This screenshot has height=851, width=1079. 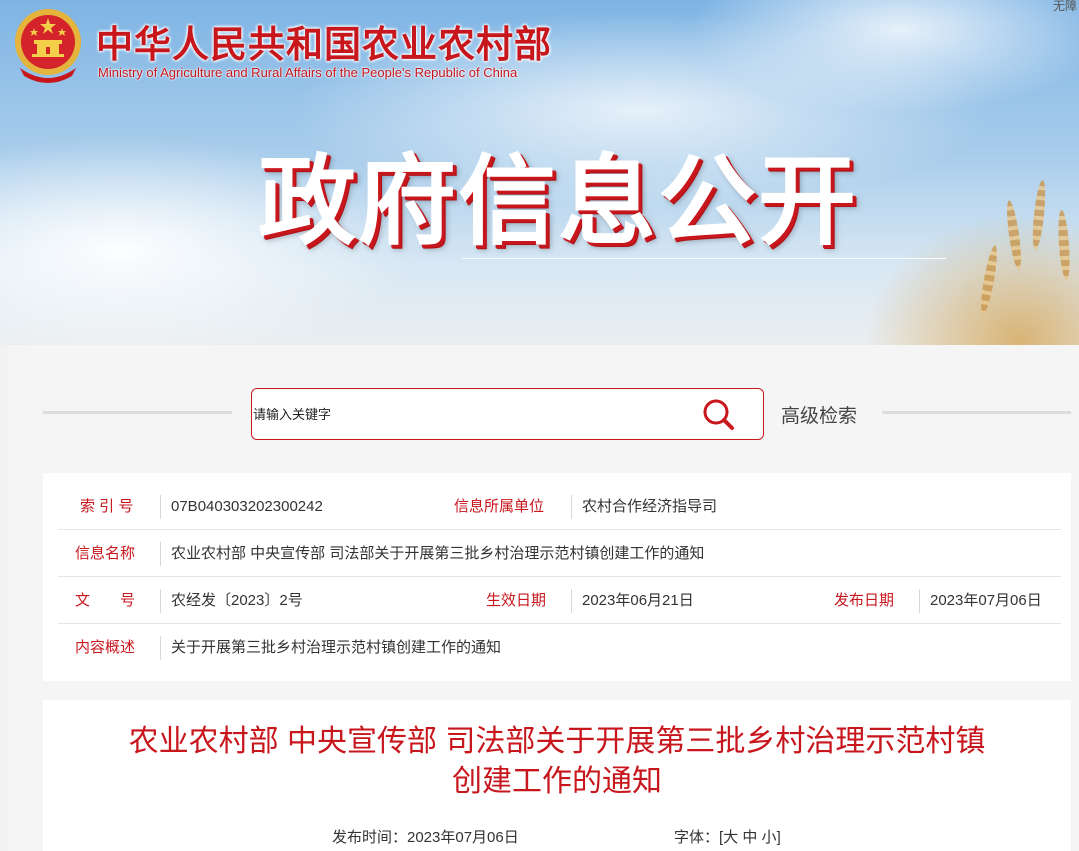 I want to click on search-box, so click(x=507, y=414).